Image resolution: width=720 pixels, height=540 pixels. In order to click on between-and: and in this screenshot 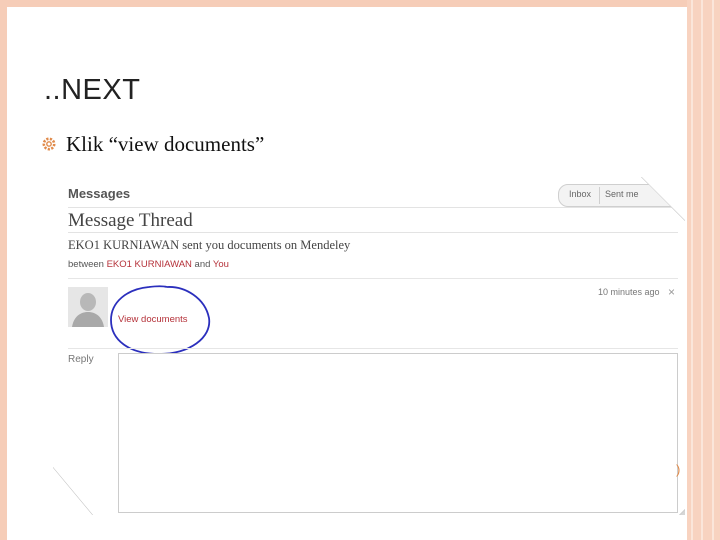, I will do `click(202, 264)`.